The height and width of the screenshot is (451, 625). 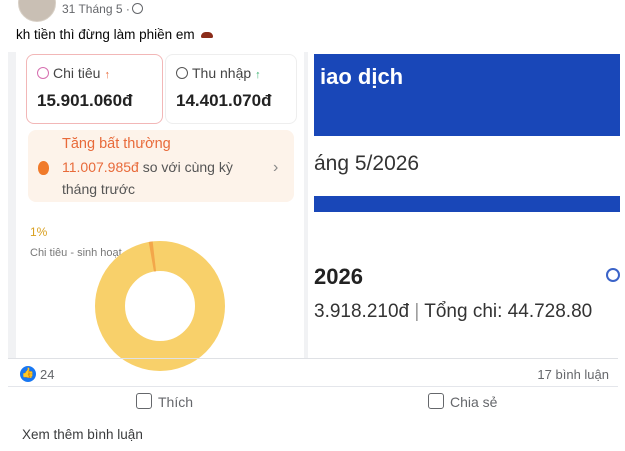 I want to click on post-text: kh tiền thì đừng làm phiền em, so click(x=114, y=34).